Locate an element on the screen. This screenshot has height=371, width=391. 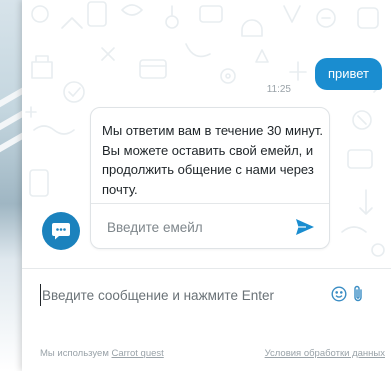
operator-avatar is located at coordinates (61, 231).